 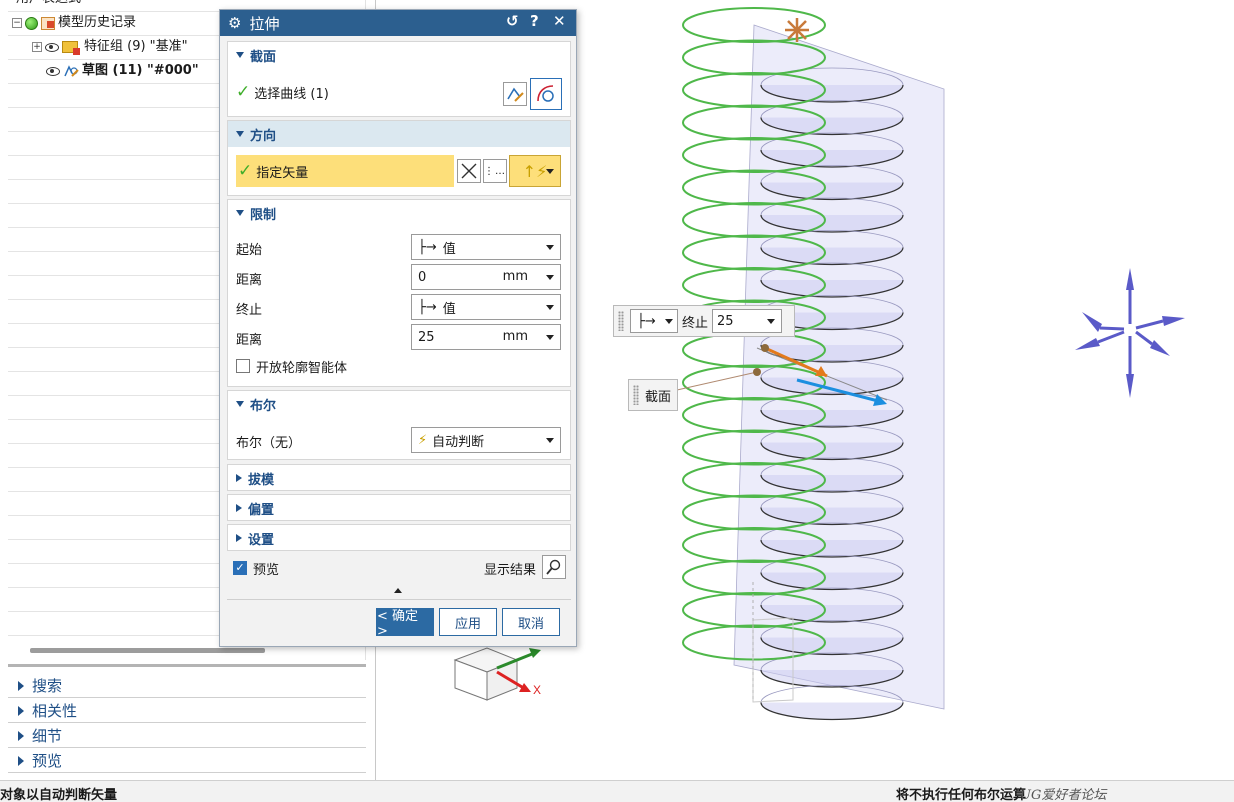 What do you see at coordinates (71, 48) in the screenshot?
I see `feature-group-icon` at bounding box center [71, 48].